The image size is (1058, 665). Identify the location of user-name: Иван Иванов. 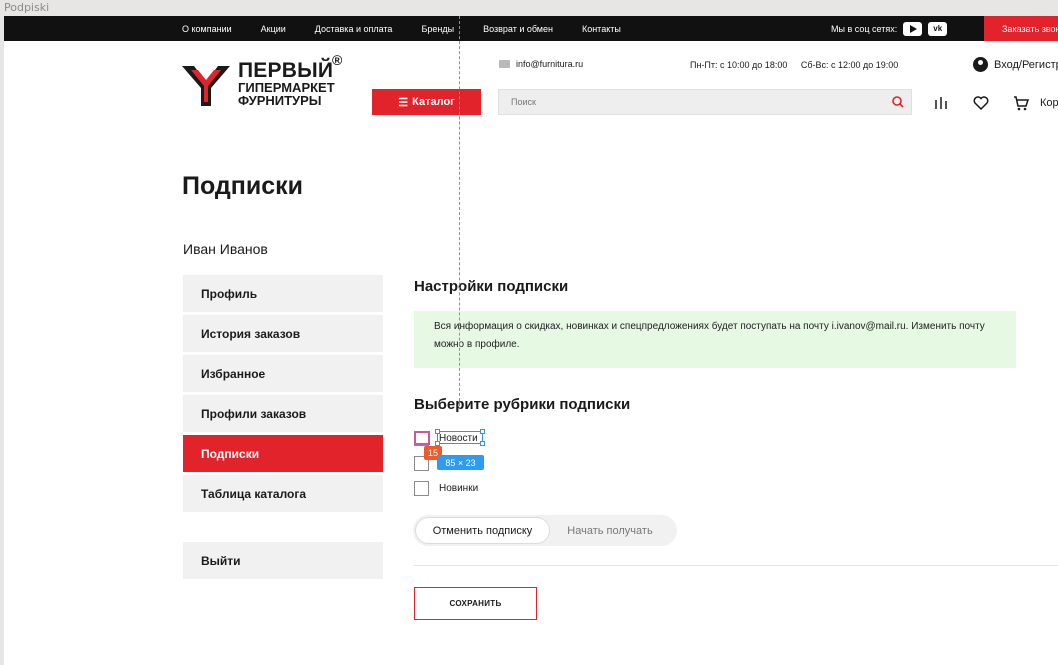
(225, 249).